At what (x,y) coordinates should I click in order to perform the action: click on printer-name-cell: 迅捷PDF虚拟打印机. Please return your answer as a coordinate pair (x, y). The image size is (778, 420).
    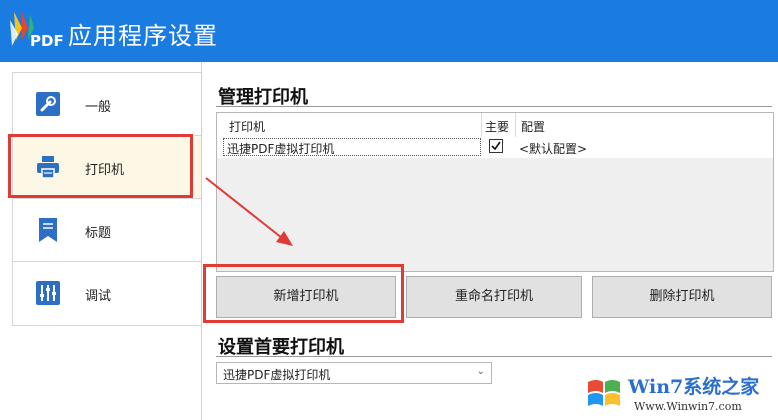
    Looking at the image, I should click on (281, 149).